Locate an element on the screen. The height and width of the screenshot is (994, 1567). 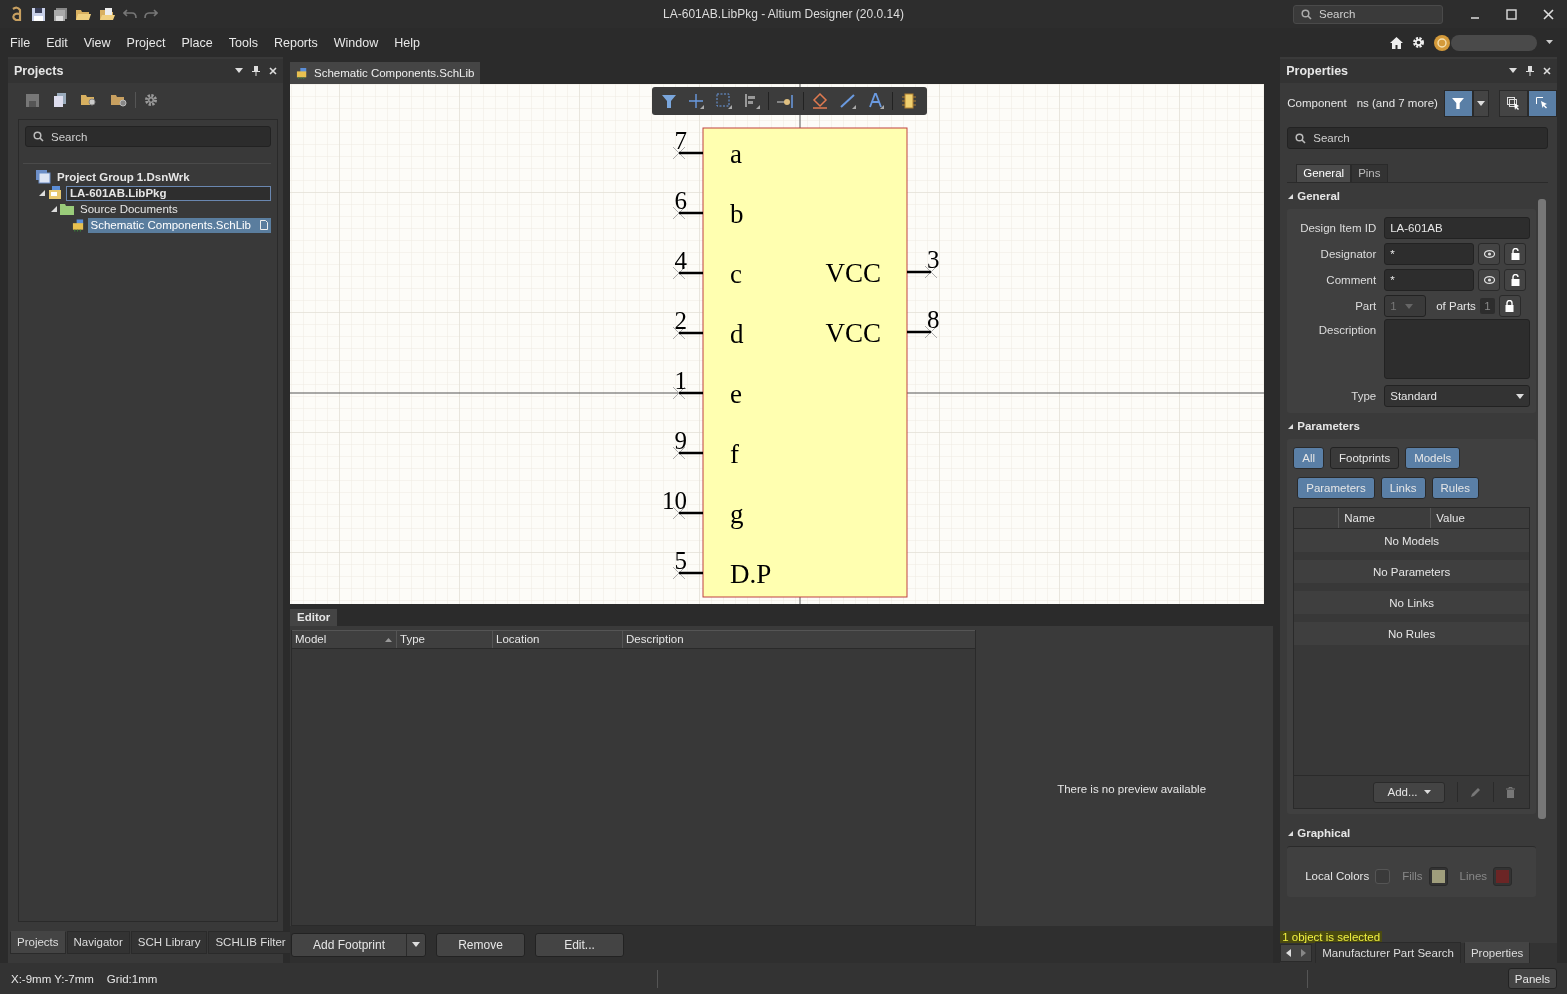
save-all-icon is located at coordinates (60, 14).